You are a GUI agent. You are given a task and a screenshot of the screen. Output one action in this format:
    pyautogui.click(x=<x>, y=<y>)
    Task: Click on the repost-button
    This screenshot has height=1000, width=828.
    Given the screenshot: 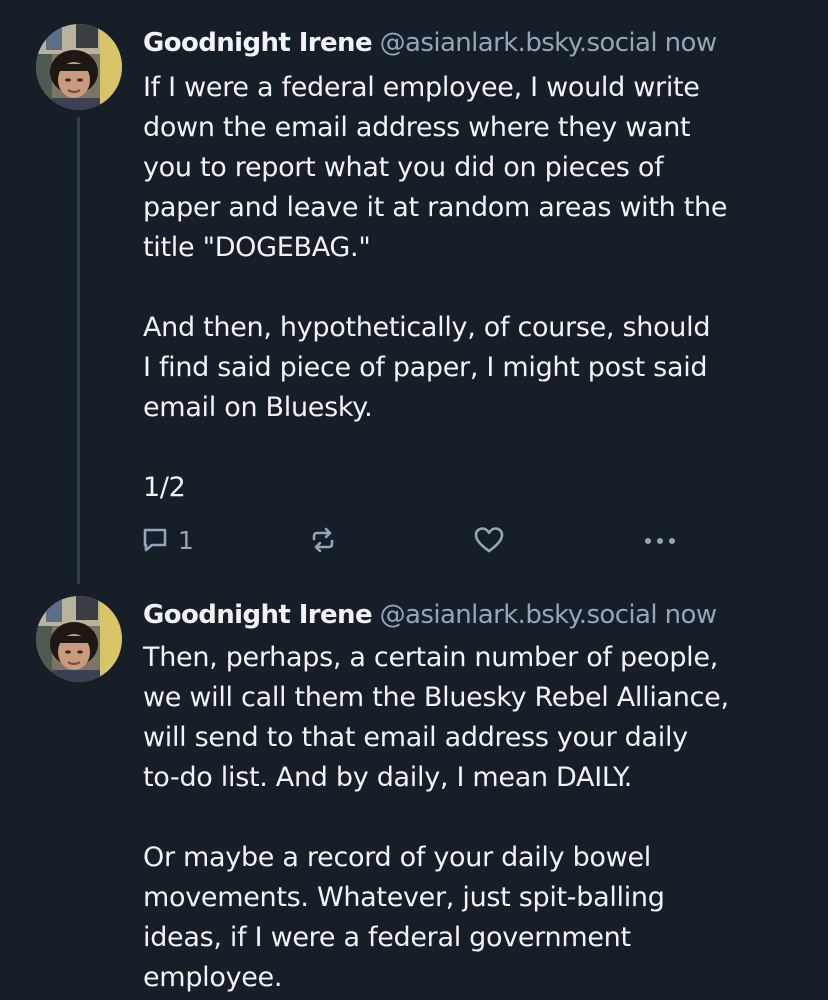 What is the action you would take?
    pyautogui.click(x=323, y=540)
    